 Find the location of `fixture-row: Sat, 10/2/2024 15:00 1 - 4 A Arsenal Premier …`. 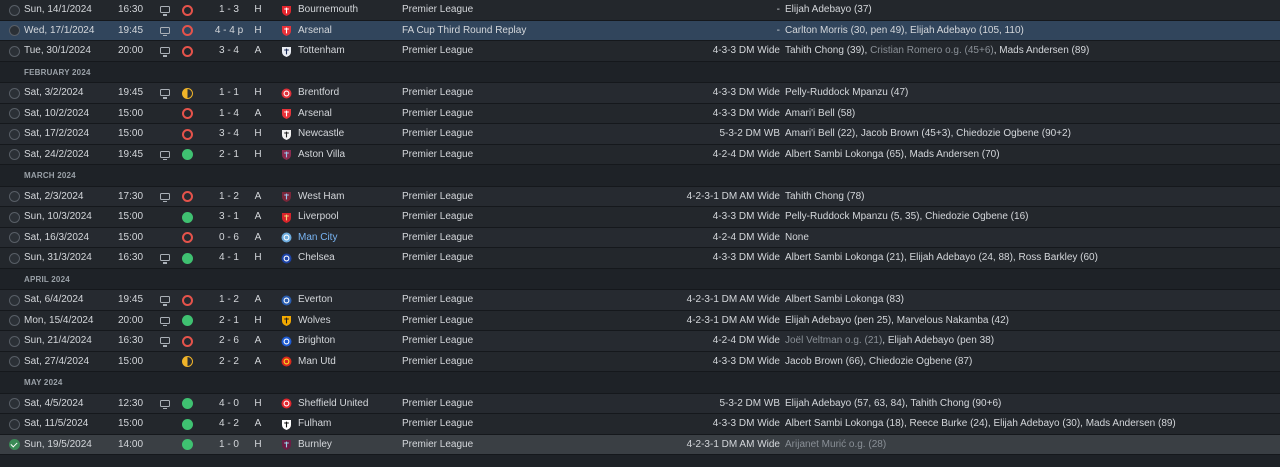

fixture-row: Sat, 10/2/2024 15:00 1 - 4 A Arsenal Premier … is located at coordinates (640, 113).